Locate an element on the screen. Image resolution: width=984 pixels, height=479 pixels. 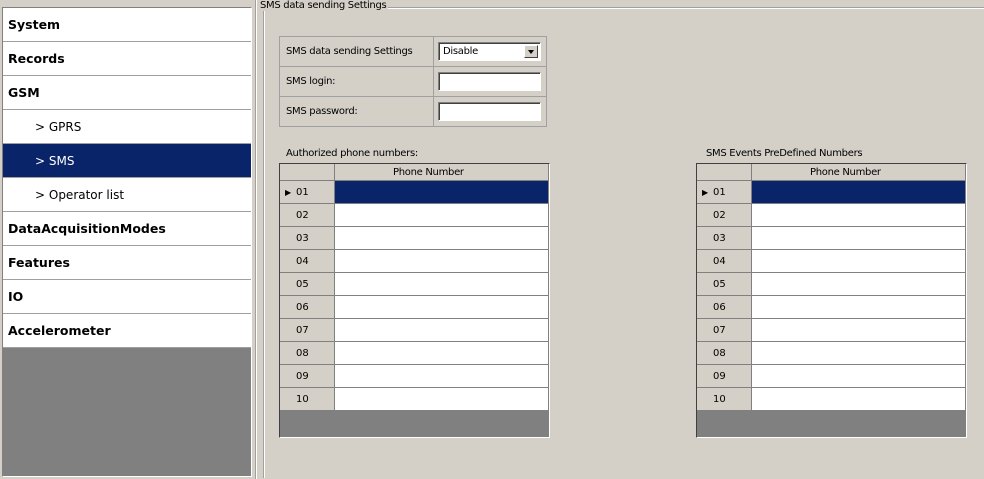
grid-header: Phone Number is located at coordinates (414, 172).